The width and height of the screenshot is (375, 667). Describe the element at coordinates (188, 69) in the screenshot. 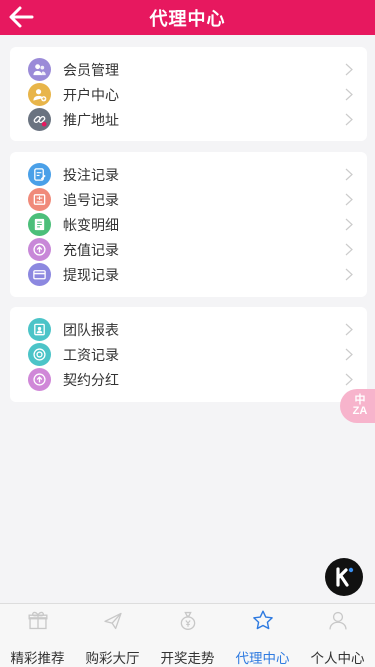

I see `menu-item-member-management: 会员管理` at that location.